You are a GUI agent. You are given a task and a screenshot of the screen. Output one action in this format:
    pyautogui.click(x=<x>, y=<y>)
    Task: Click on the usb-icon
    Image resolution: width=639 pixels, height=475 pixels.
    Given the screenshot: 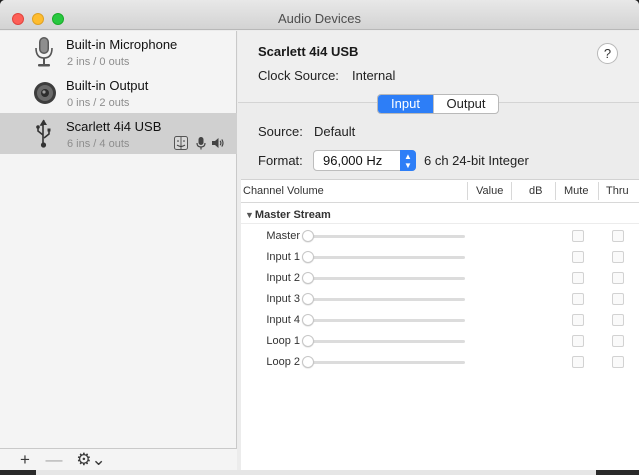 What is the action you would take?
    pyautogui.click(x=43, y=133)
    